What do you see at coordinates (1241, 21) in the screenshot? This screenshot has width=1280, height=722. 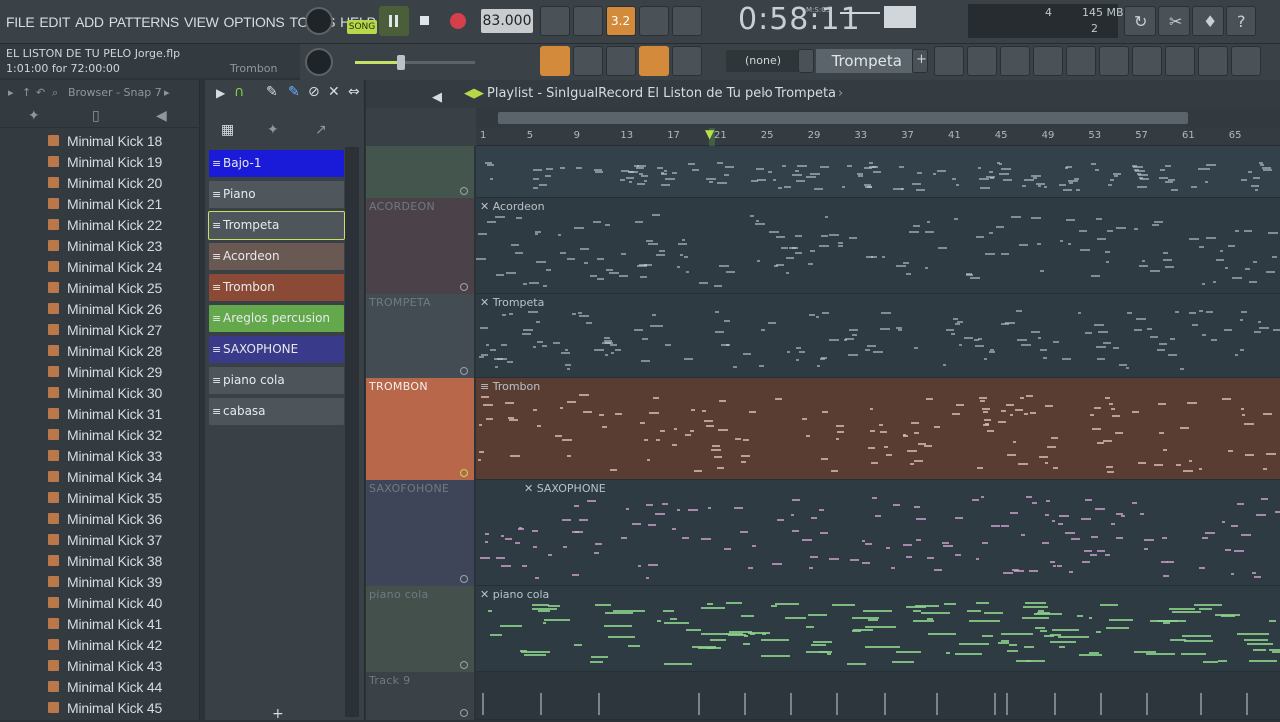 I see `help-icon: ?` at bounding box center [1241, 21].